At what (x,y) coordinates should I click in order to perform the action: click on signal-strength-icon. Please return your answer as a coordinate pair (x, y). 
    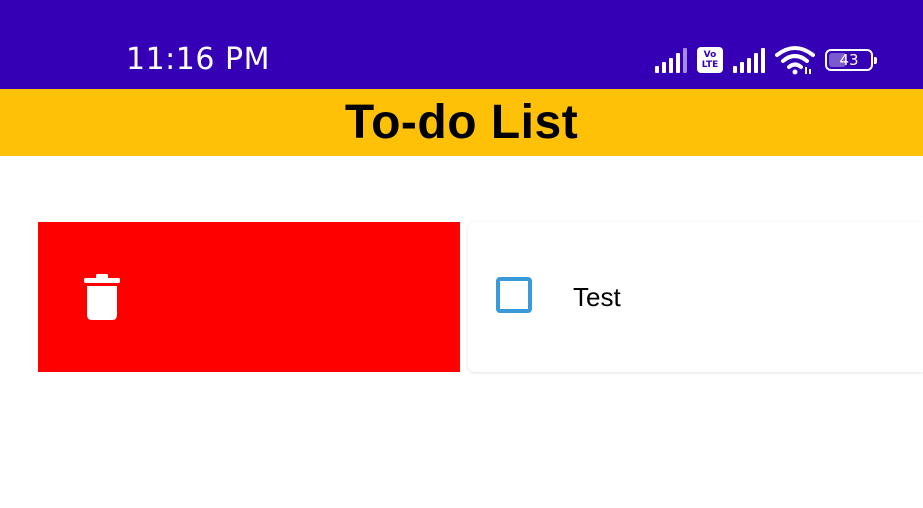
    Looking at the image, I should click on (671, 60).